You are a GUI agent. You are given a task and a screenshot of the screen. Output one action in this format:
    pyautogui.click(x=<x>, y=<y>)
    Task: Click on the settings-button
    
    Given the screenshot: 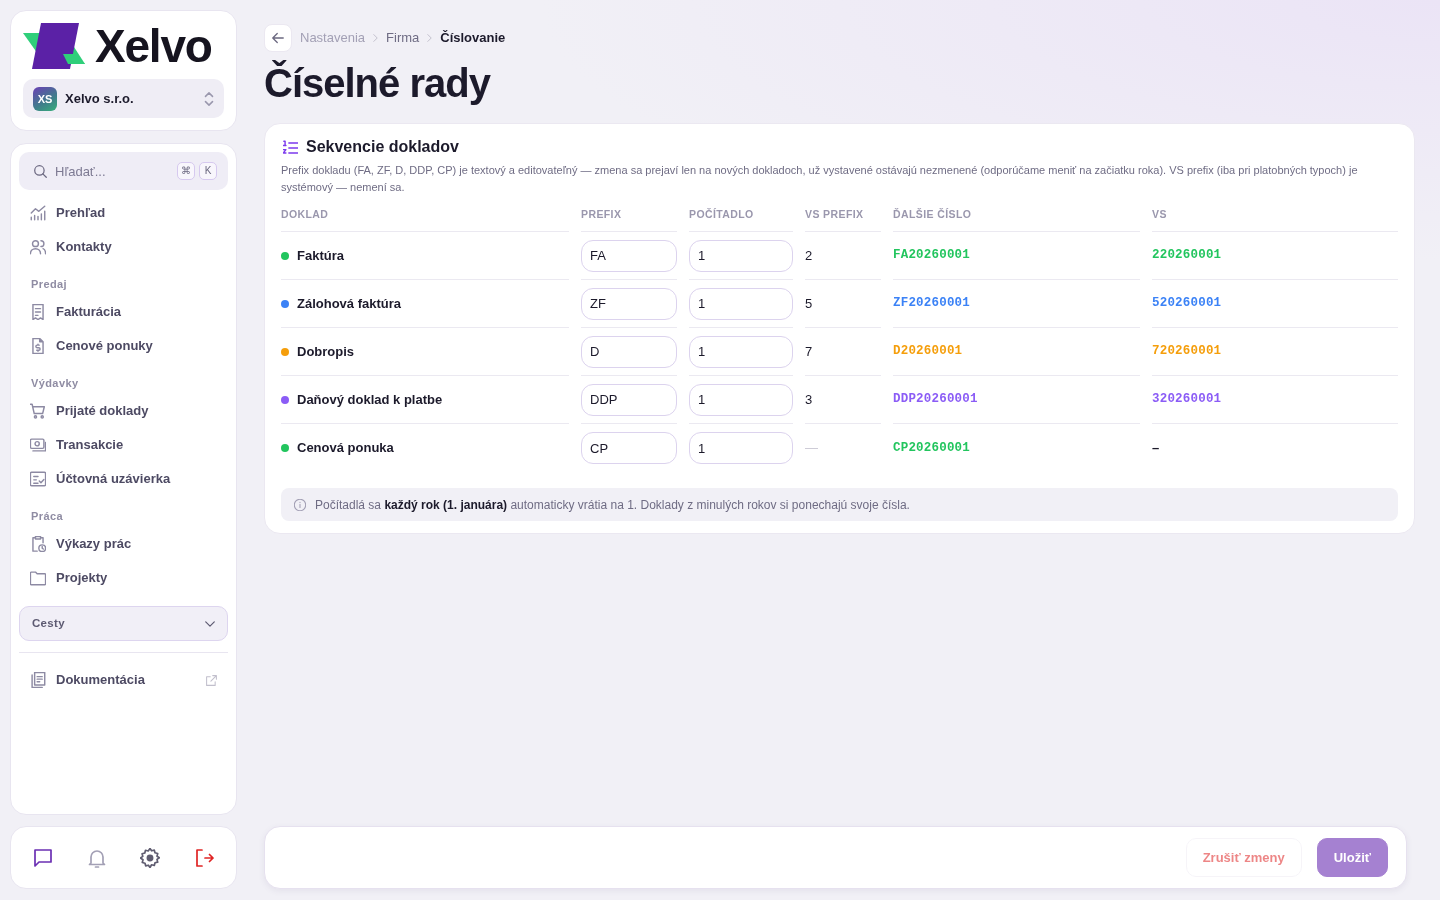 What is the action you would take?
    pyautogui.click(x=150, y=857)
    